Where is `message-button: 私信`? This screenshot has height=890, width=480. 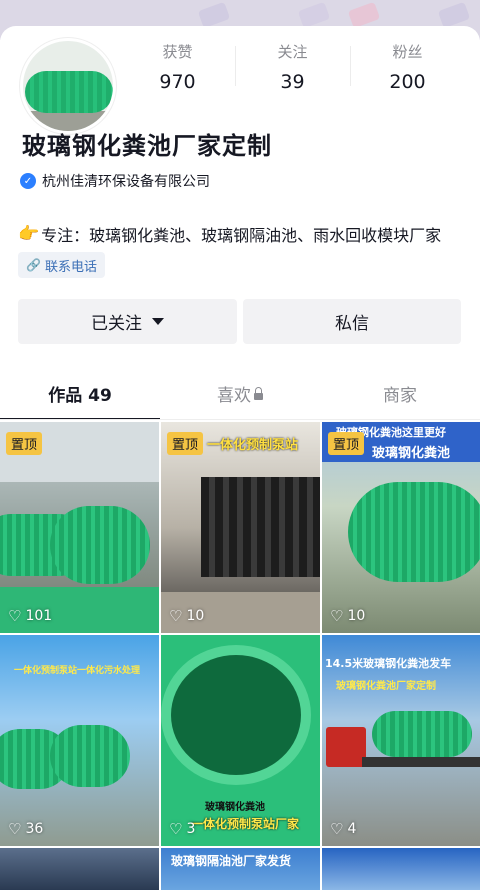
message-button: 私信 is located at coordinates (352, 321).